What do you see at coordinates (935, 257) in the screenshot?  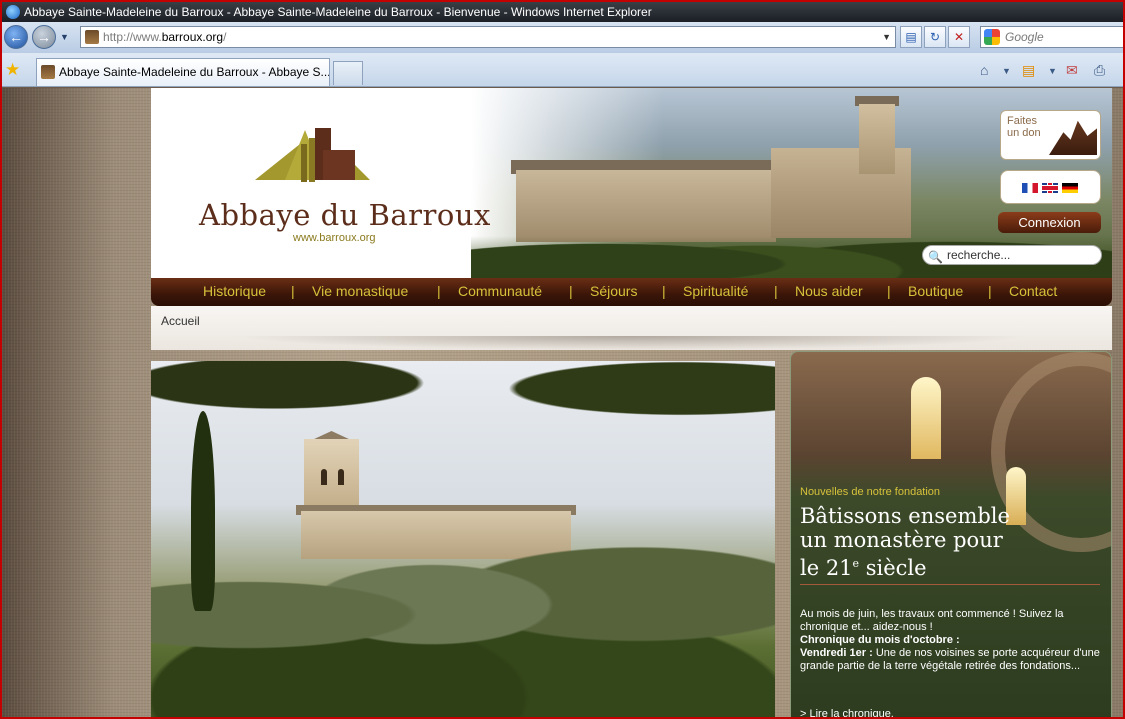 I see `search-icon: 🔍` at bounding box center [935, 257].